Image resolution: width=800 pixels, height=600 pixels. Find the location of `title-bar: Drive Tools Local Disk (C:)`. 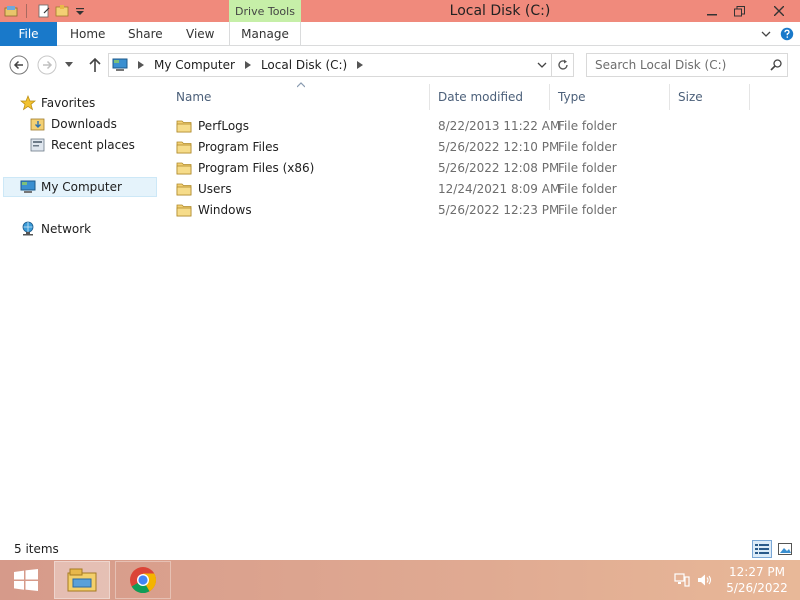

title-bar: Drive Tools Local Disk (C:) is located at coordinates (400, 11).